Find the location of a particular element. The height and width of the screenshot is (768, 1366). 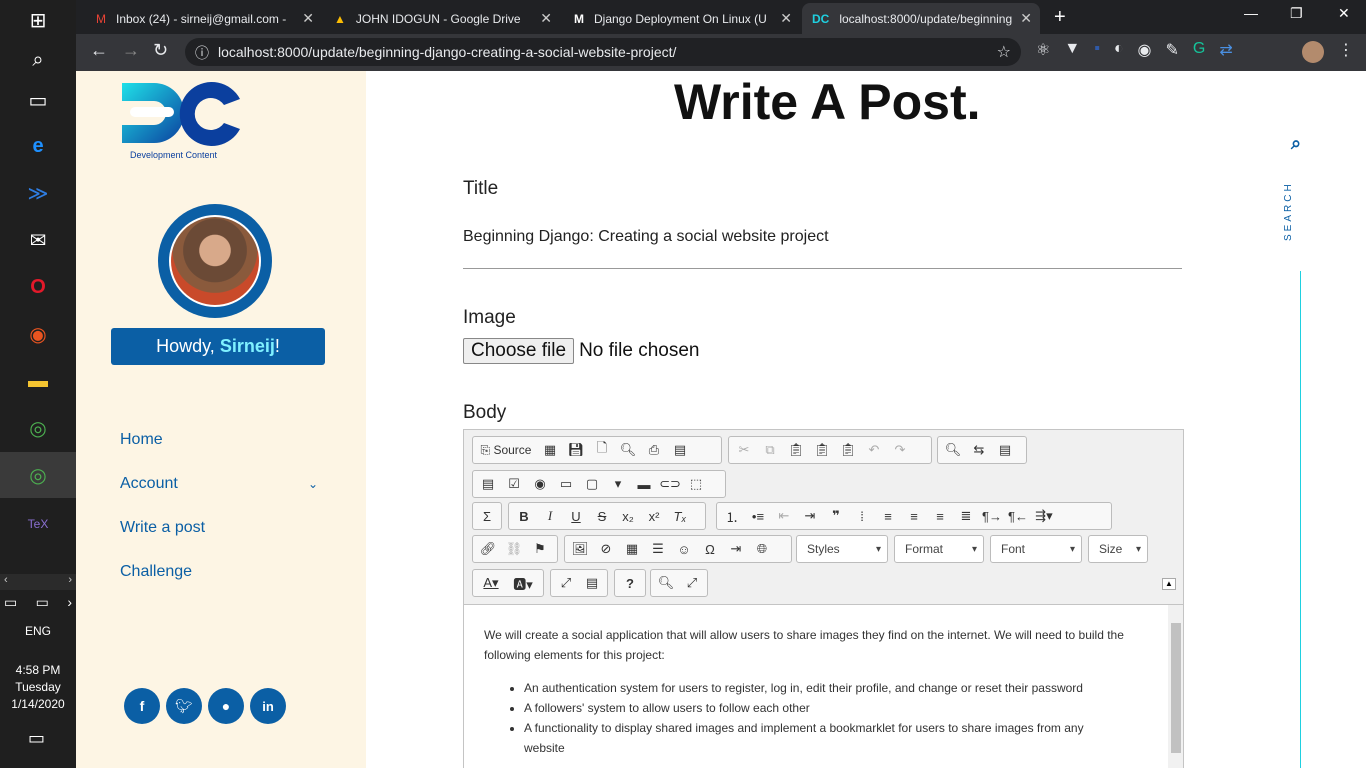

copy-icon: ⧉ is located at coordinates (770, 450).